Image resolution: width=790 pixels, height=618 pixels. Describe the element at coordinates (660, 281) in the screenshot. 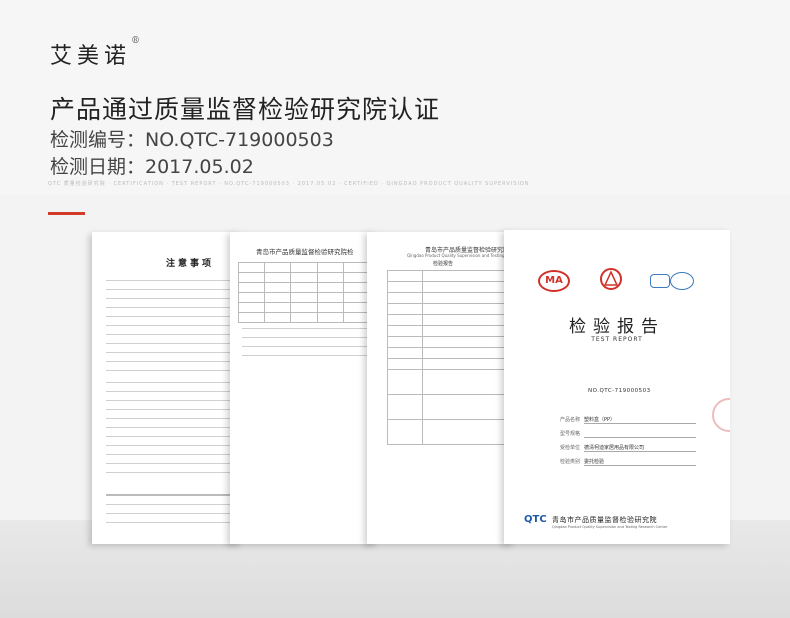

I see `ilac-mra-icon` at that location.